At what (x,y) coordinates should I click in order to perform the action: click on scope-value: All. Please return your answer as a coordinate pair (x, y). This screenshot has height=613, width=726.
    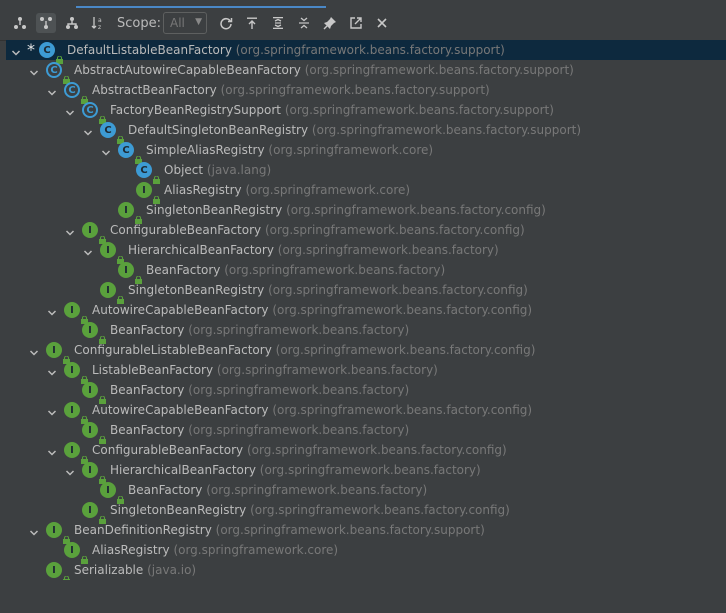
    Looking at the image, I should click on (177, 23).